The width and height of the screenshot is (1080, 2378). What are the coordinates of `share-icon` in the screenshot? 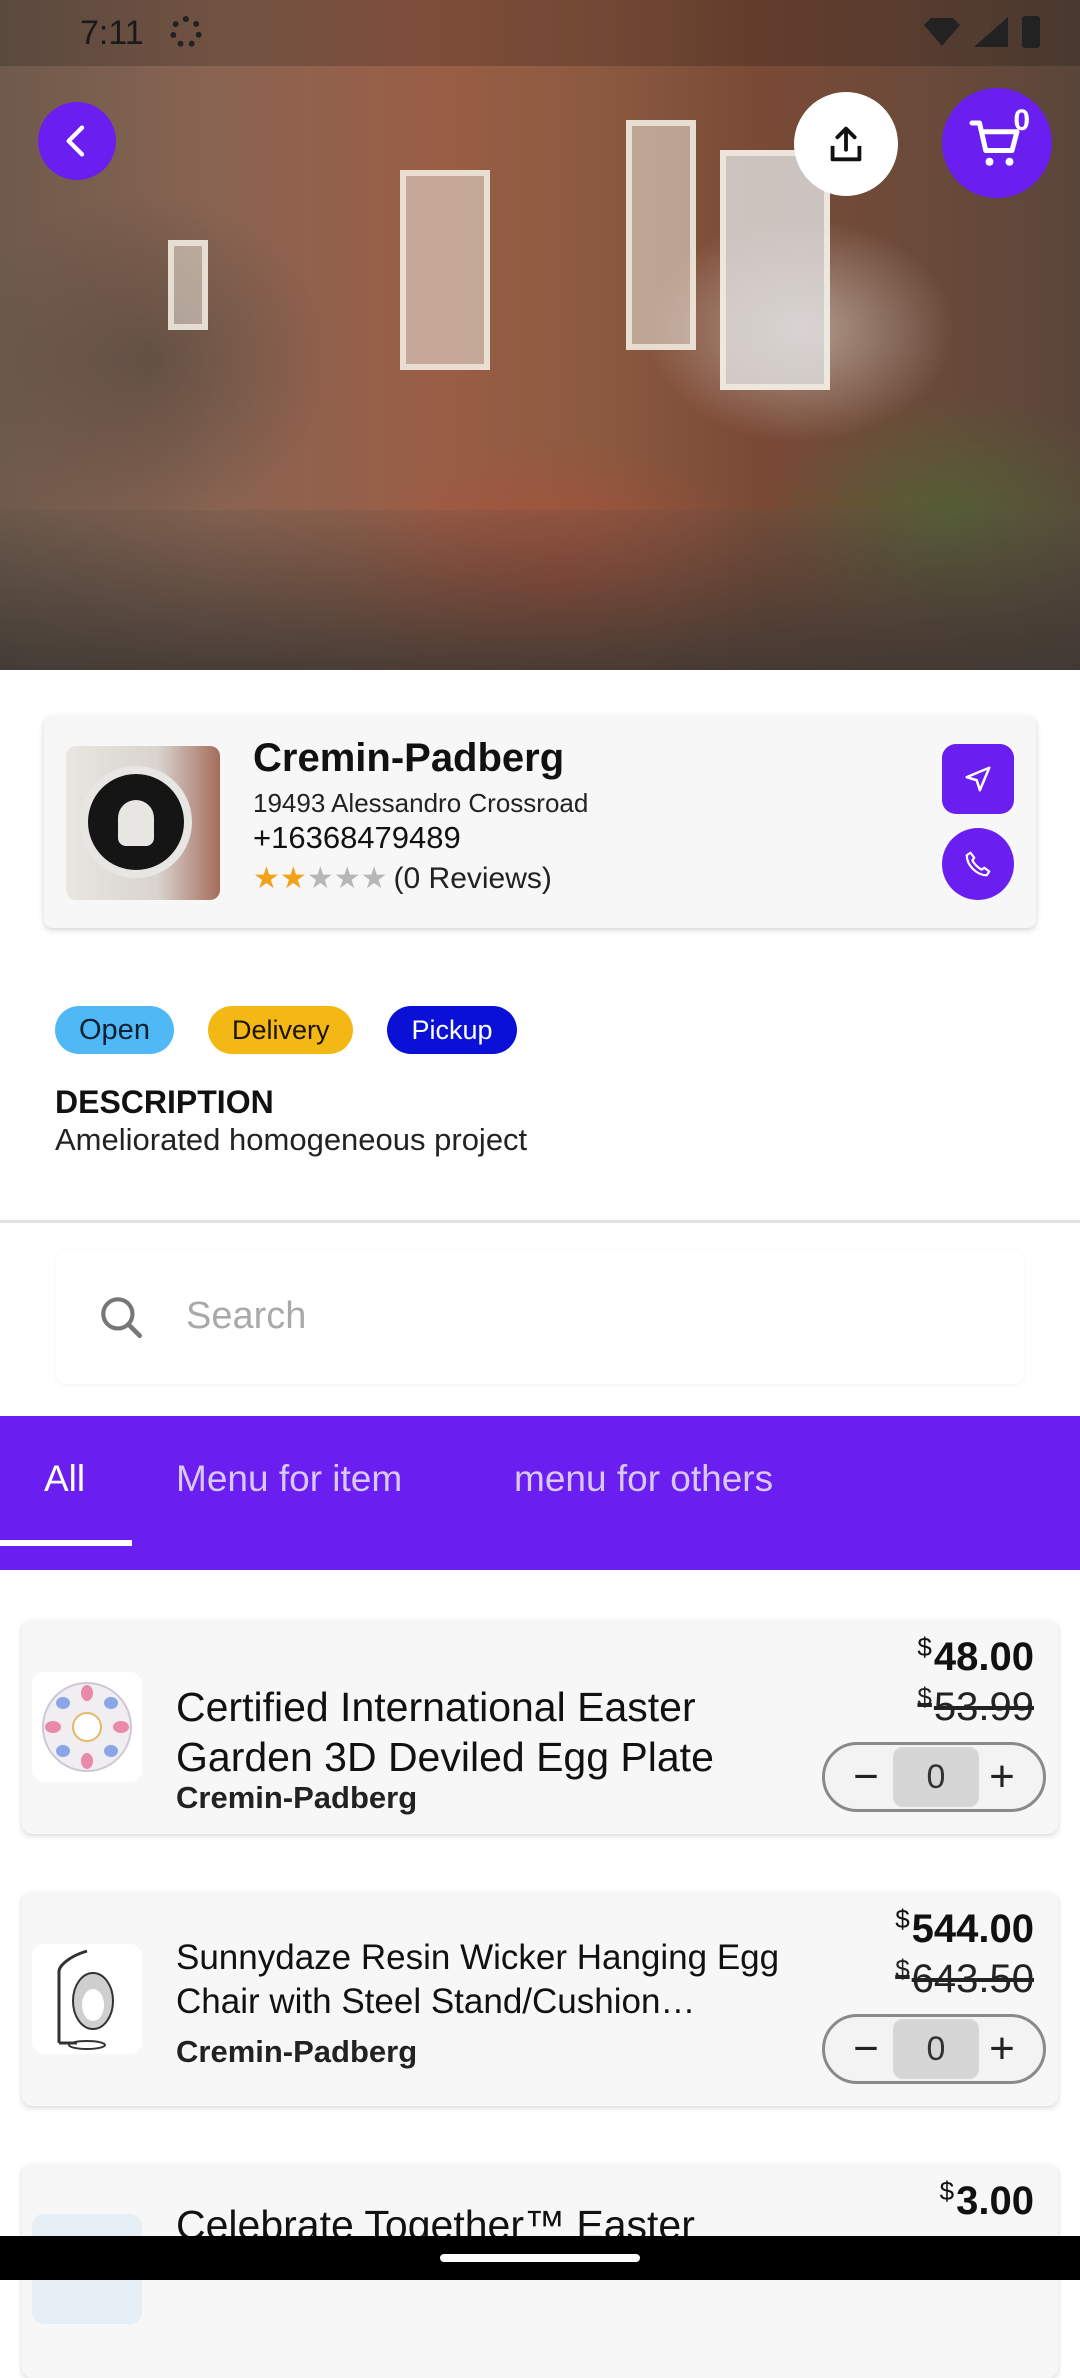 It's located at (846, 144).